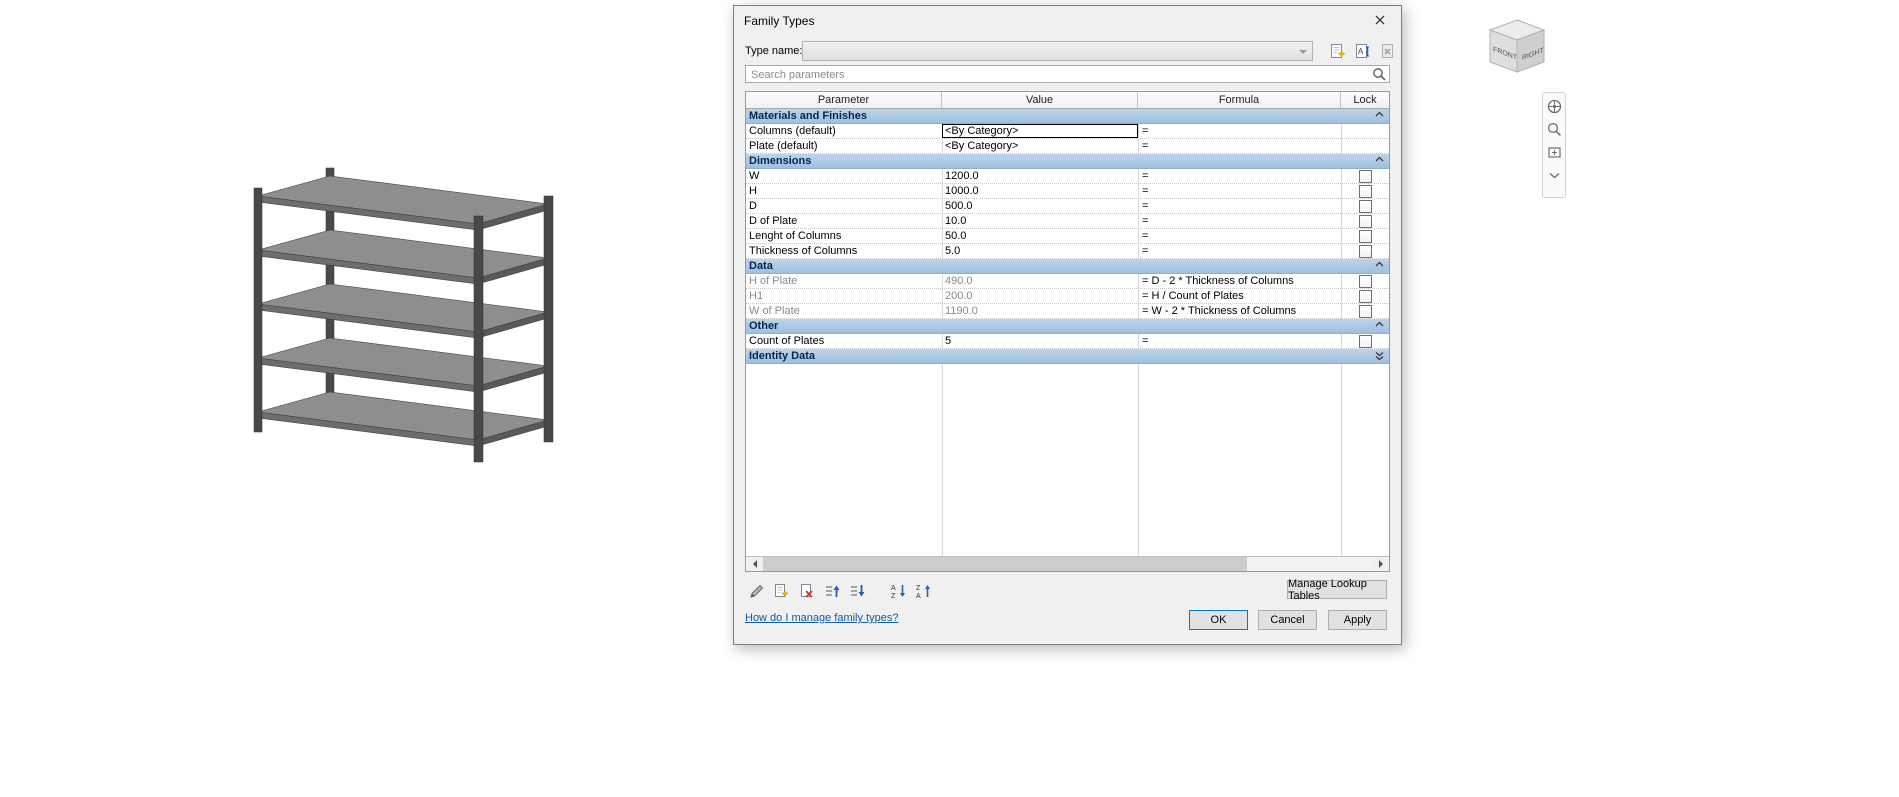  Describe the element at coordinates (1067, 161) in the screenshot. I see `section-header-dimensions: Dimensions` at that location.